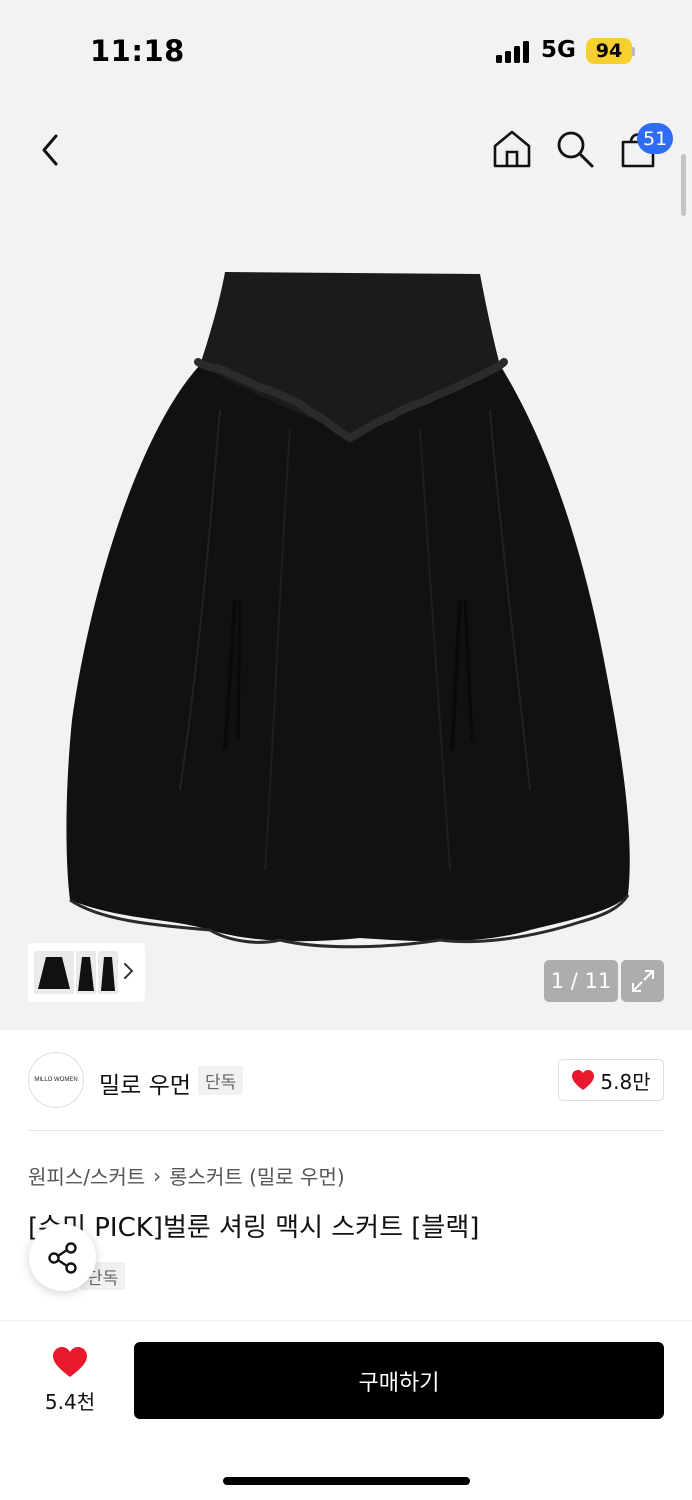 This screenshot has width=692, height=1500. What do you see at coordinates (399, 1380) in the screenshot?
I see `buy-button: 구매하기` at bounding box center [399, 1380].